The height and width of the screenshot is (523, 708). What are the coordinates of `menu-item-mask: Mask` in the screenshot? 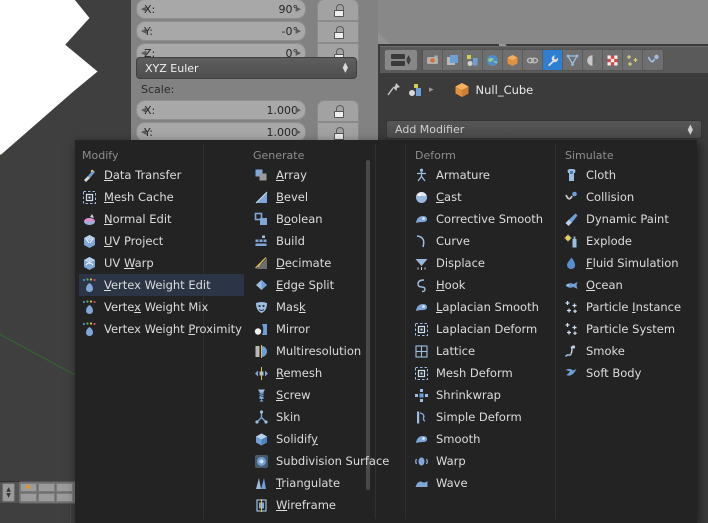 It's located at (311, 307).